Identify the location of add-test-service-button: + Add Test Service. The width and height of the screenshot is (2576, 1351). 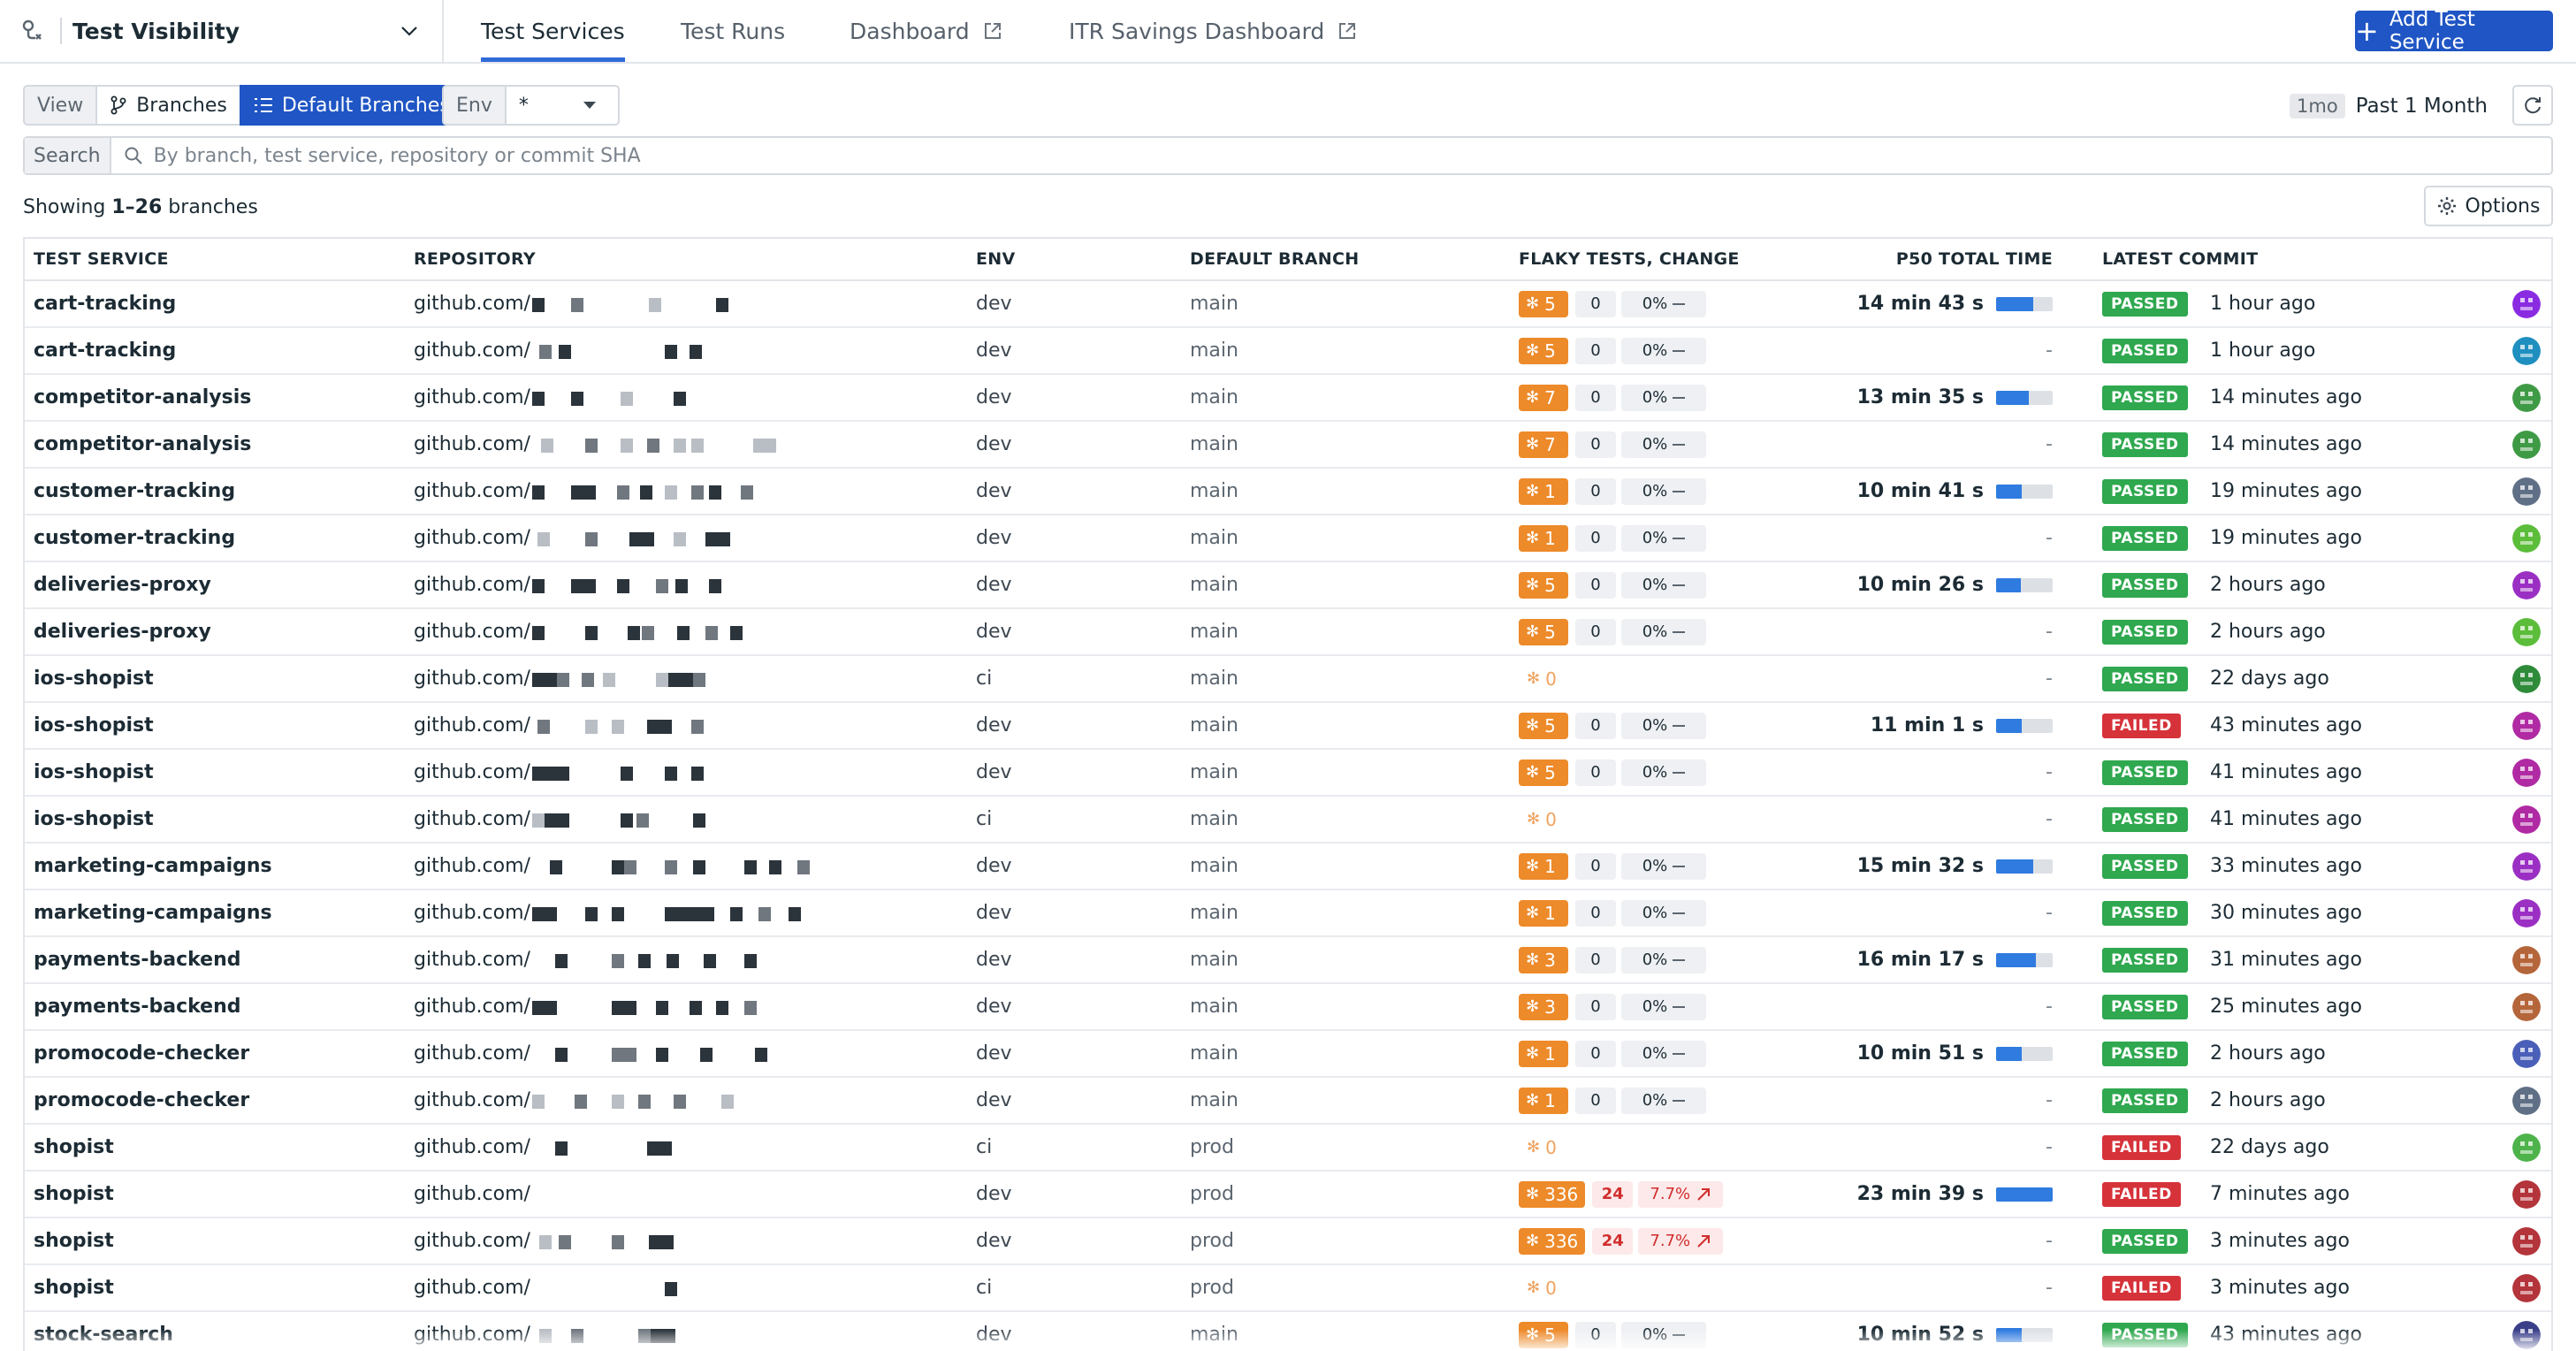
(2454, 31).